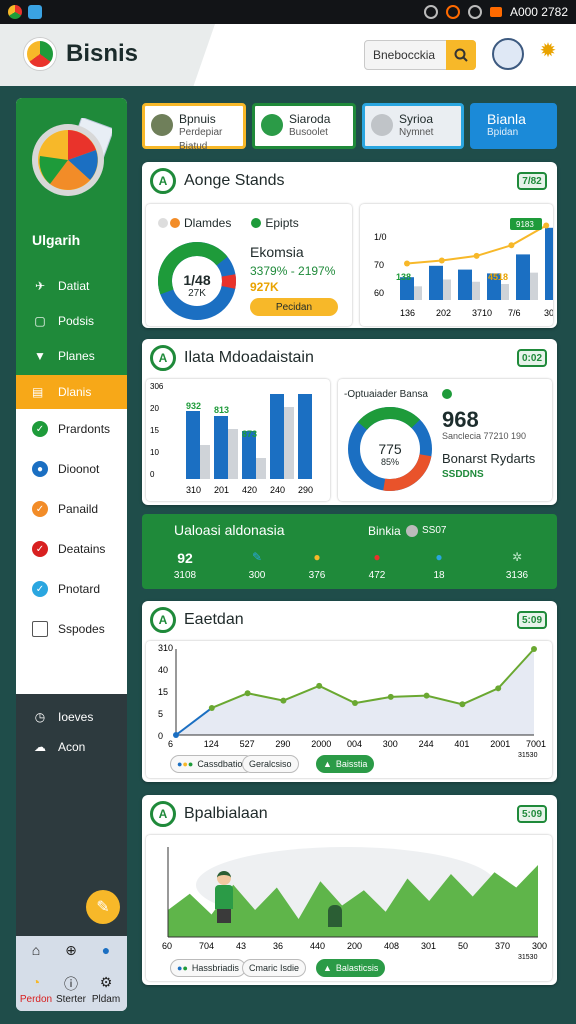  Describe the element at coordinates (389, 462) in the screenshot. I see `donut-center-sub: 85%` at that location.